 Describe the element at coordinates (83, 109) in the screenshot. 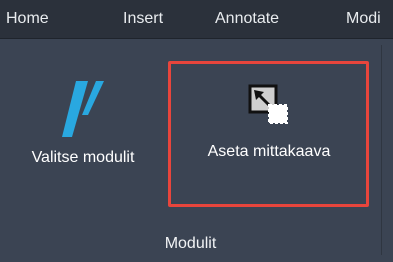

I see `double-slash-logo-icon` at that location.